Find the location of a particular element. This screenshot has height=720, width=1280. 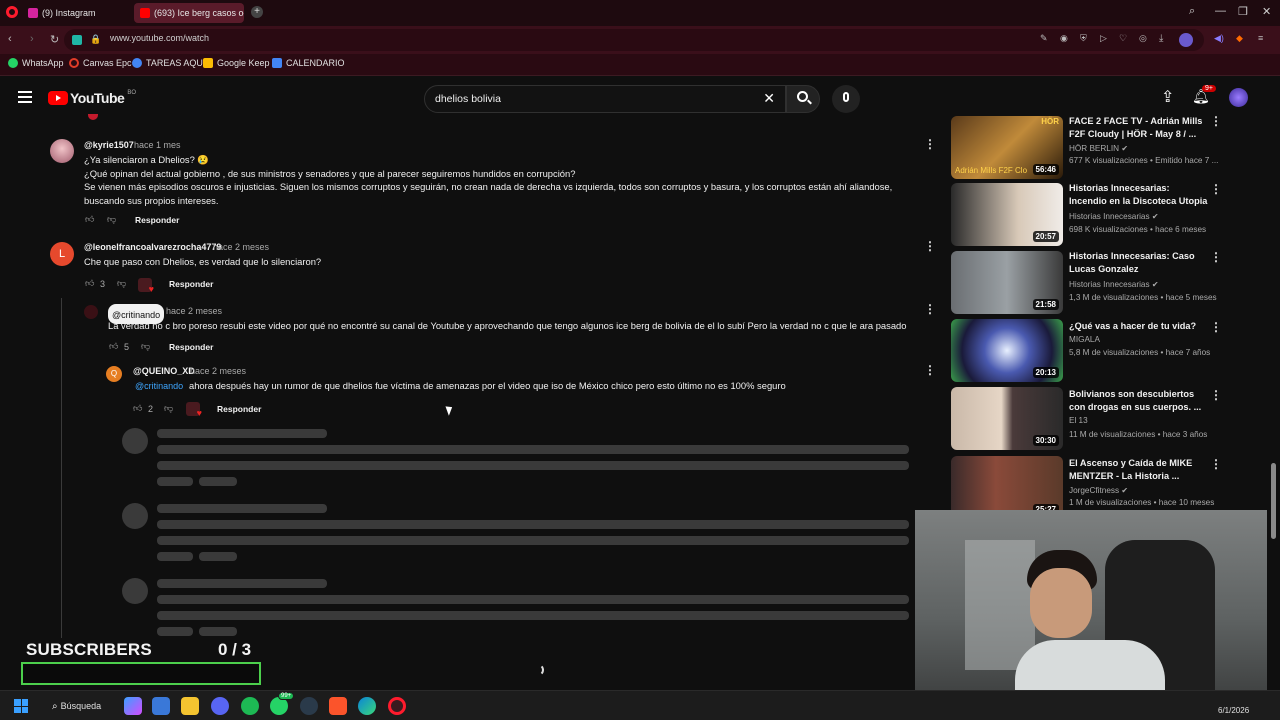

menu-icon: ≡ is located at coordinates (1260, 38).